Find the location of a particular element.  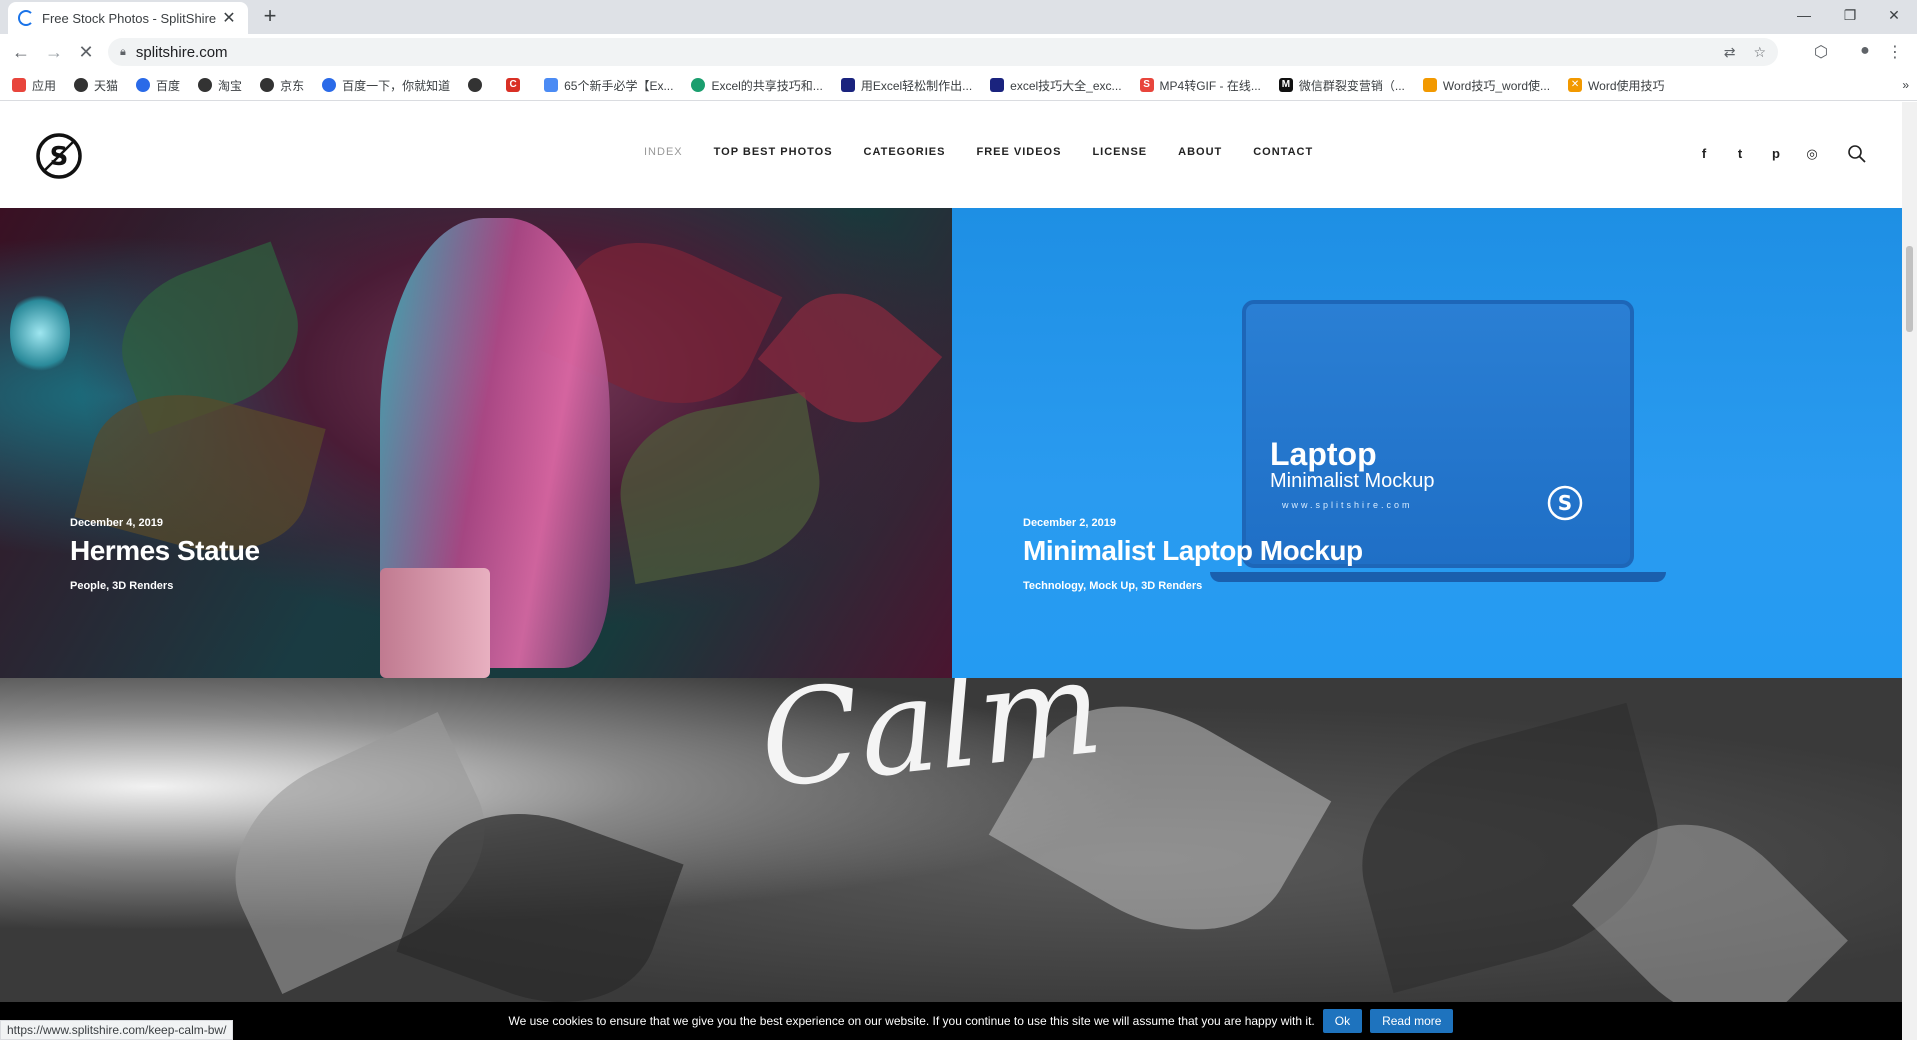

profile-icon: ● is located at coordinates (1865, 51).